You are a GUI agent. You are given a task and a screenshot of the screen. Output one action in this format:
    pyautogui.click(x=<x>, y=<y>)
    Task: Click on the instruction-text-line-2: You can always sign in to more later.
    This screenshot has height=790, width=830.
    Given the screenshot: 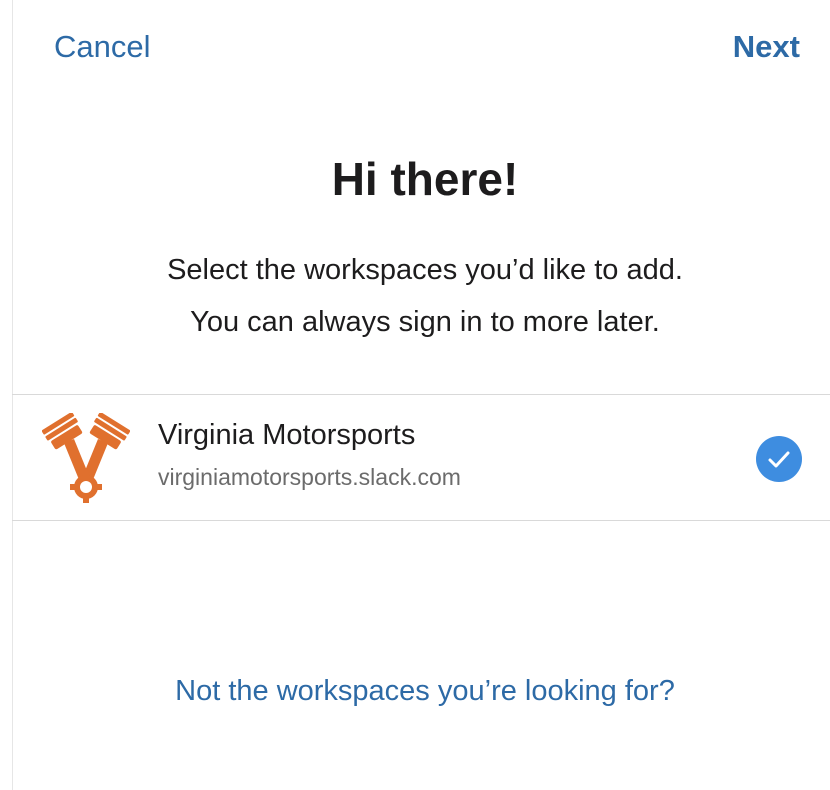 What is the action you would take?
    pyautogui.click(x=425, y=322)
    